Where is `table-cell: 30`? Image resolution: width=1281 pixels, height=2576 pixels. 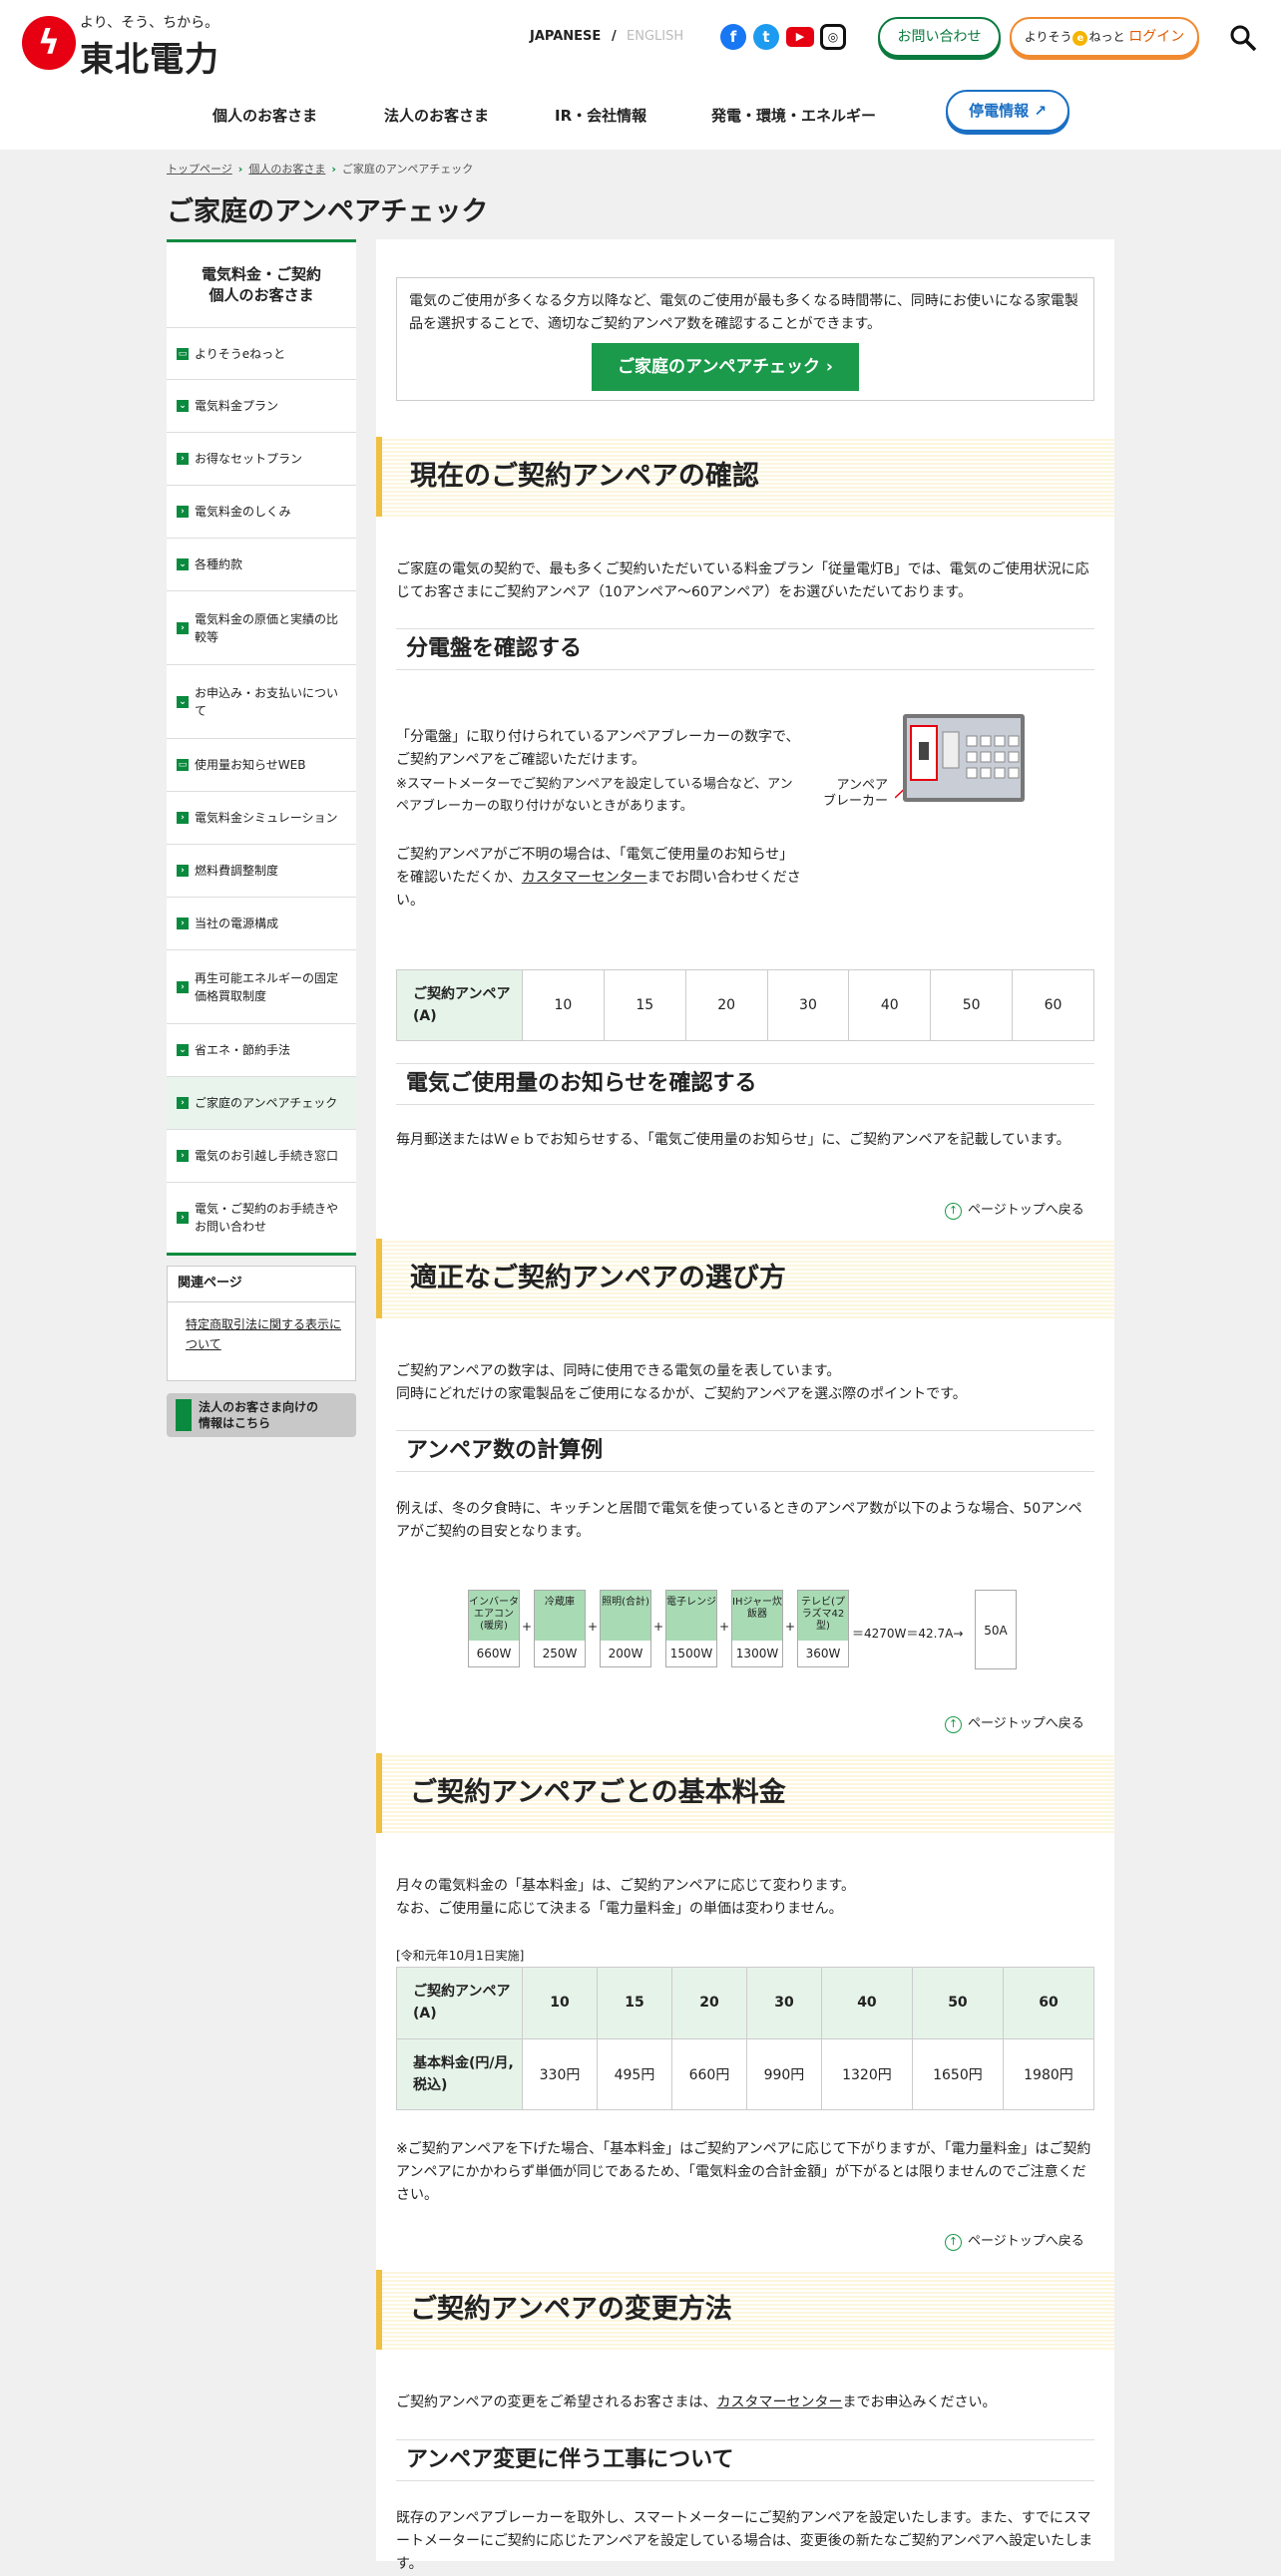
table-cell: 30 is located at coordinates (808, 1005).